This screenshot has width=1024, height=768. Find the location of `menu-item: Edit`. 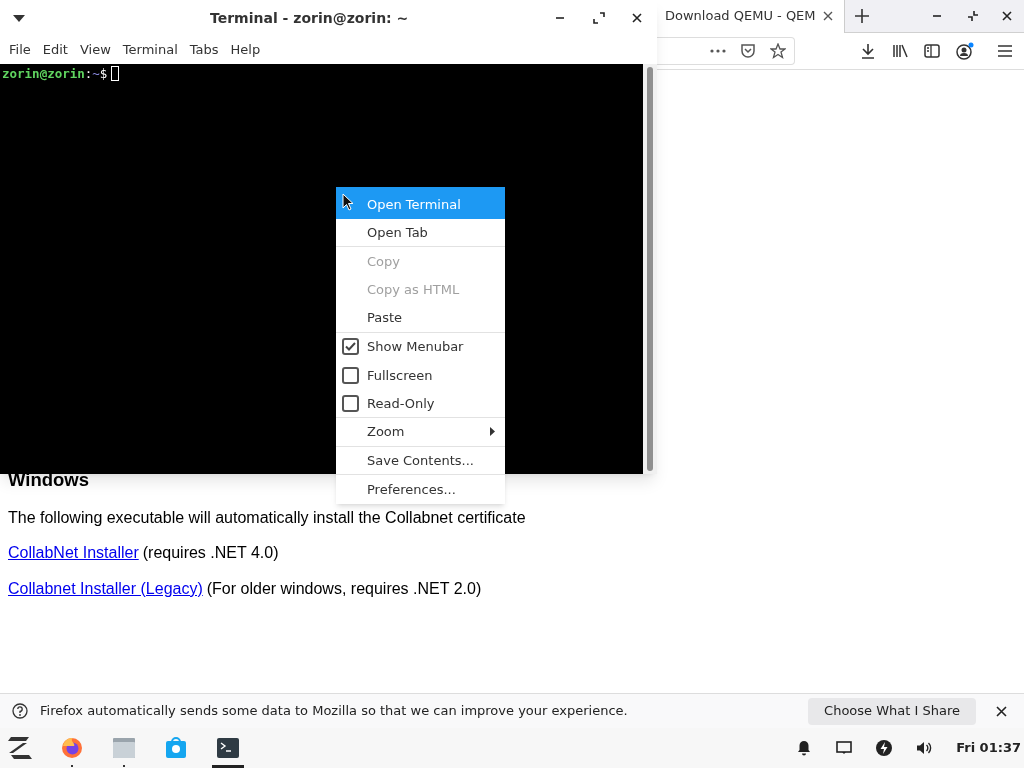

menu-item: Edit is located at coordinates (55, 50).